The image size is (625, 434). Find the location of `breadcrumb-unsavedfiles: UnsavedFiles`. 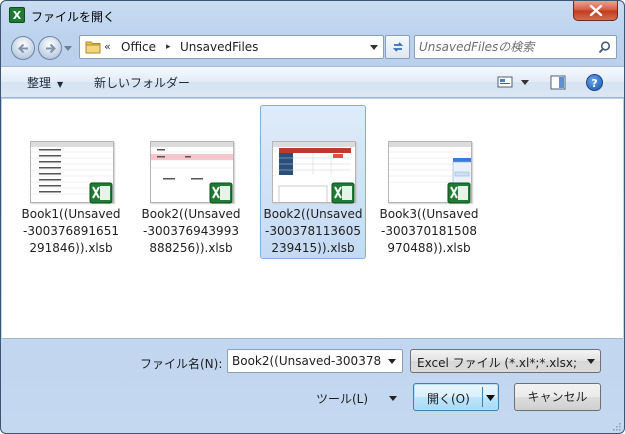

breadcrumb-unsavedfiles: UnsavedFiles is located at coordinates (219, 47).